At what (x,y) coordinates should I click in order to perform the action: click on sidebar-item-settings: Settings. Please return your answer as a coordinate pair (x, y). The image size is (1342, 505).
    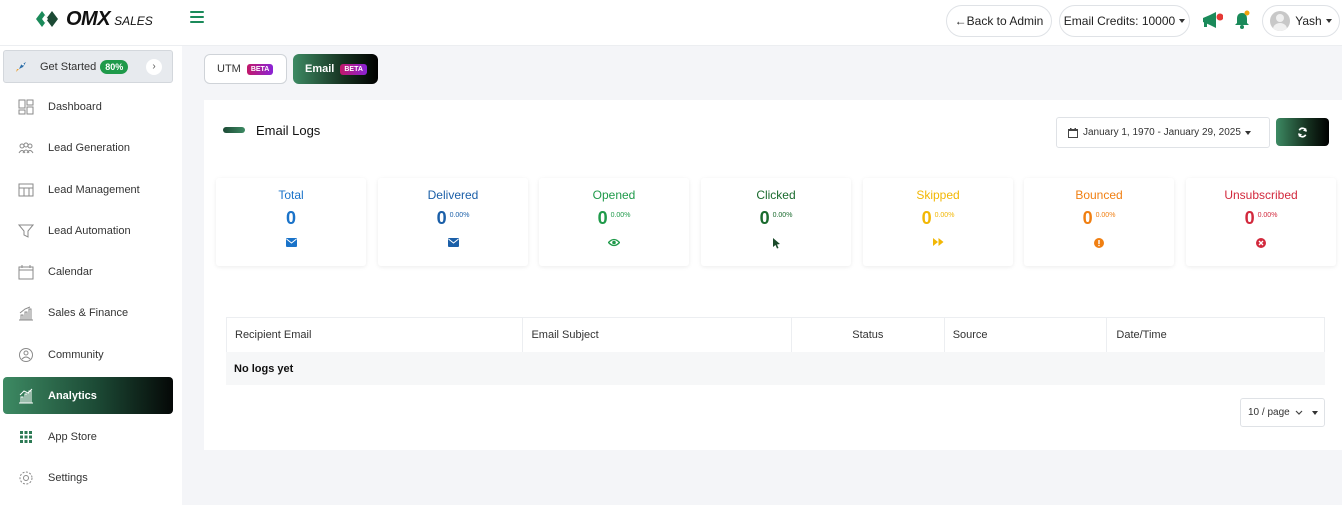
    Looking at the image, I should click on (88, 477).